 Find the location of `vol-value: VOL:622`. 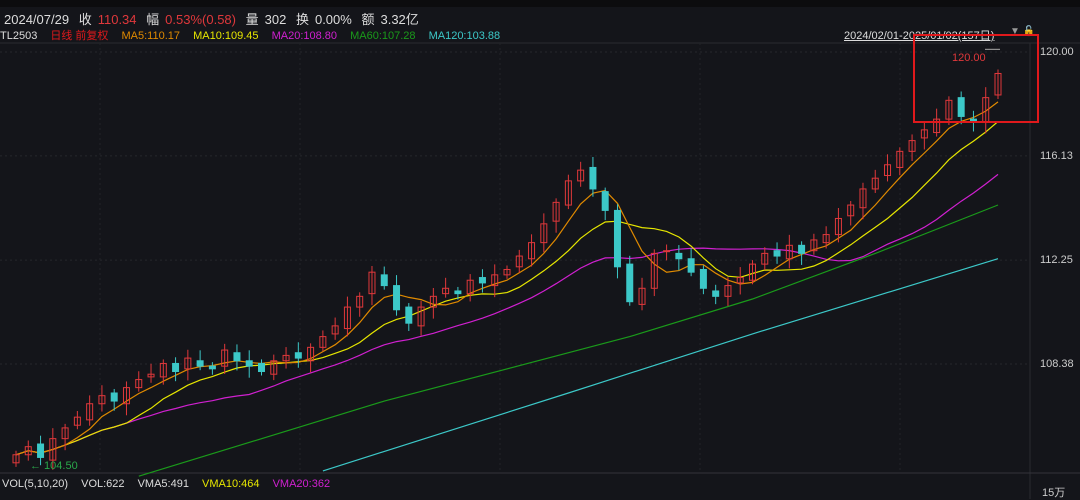

vol-value: VOL:622 is located at coordinates (103, 484).